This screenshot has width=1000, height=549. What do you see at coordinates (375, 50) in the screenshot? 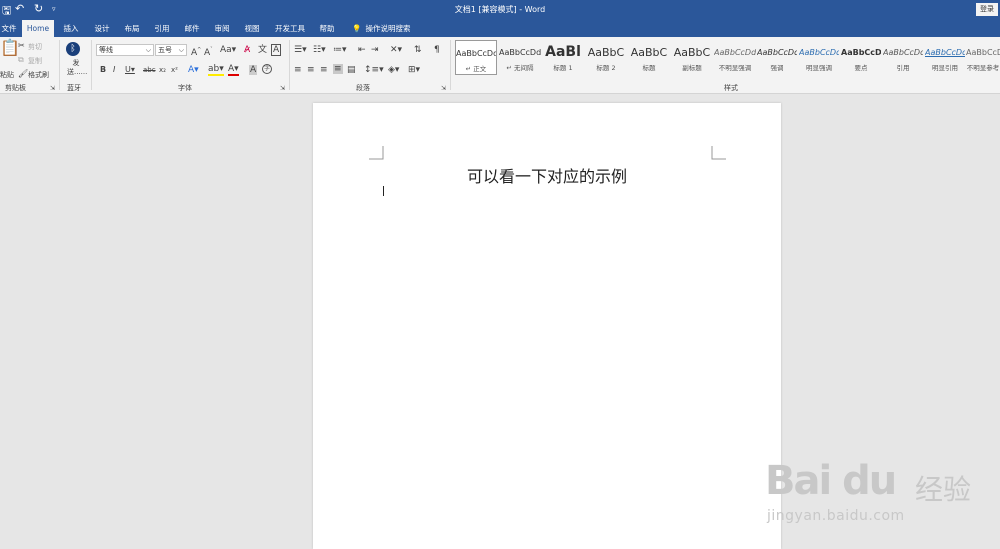
I see `increase-indent-icon: ⇥` at bounding box center [375, 50].